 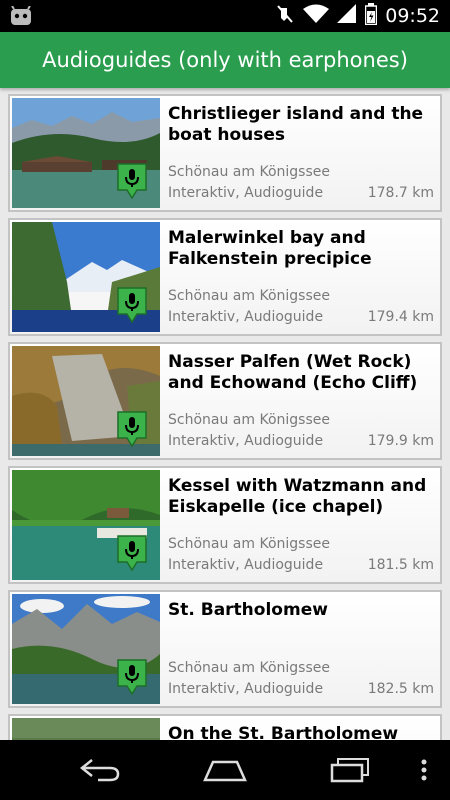 I want to click on list-item: On the St. Bartholomew, so click(x=225, y=727).